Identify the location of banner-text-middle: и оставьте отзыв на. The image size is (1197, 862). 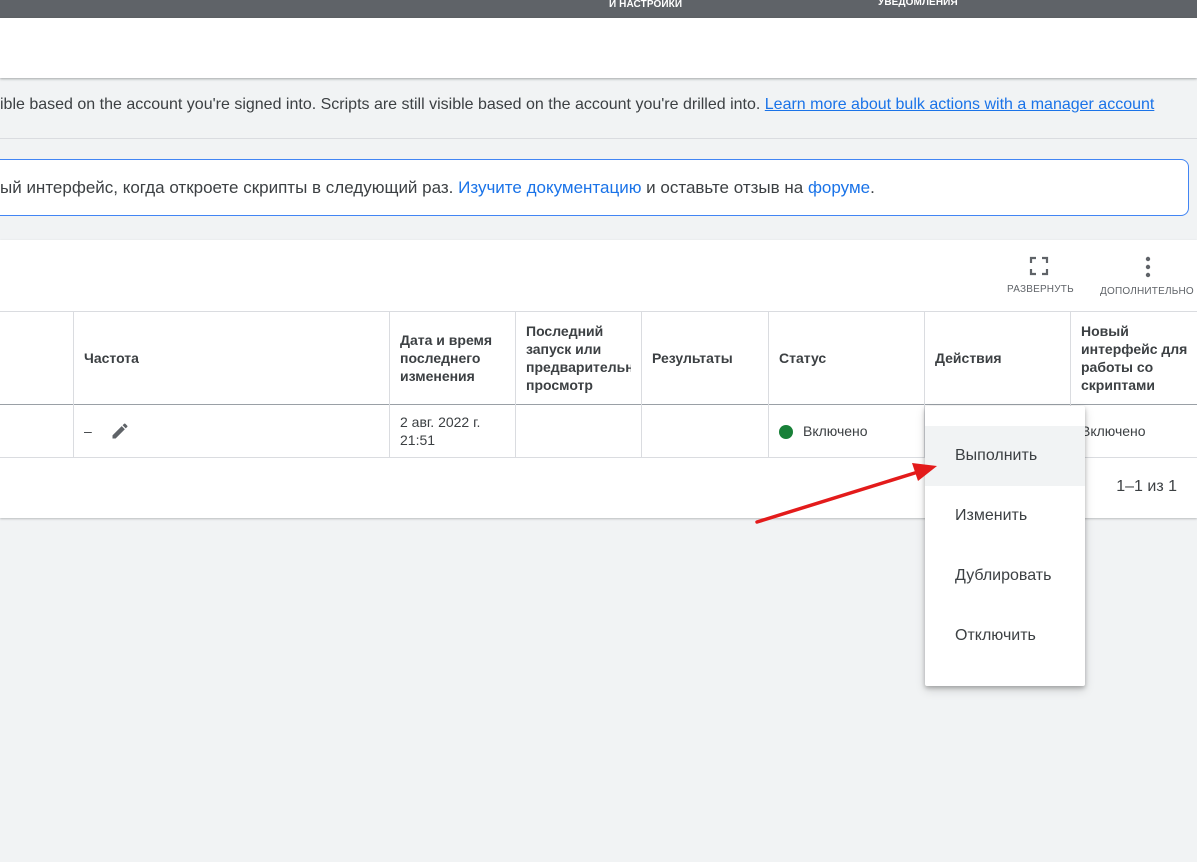
(724, 187).